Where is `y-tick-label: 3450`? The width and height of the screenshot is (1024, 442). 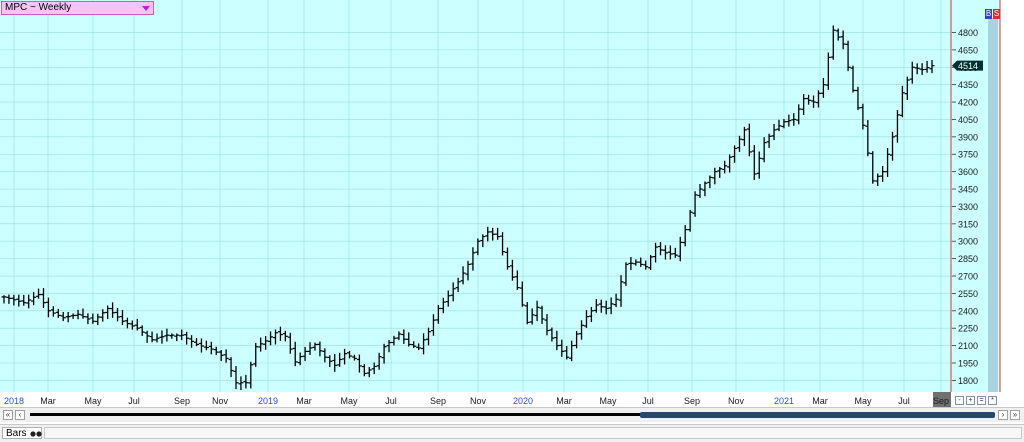
y-tick-label: 3450 is located at coordinates (968, 190).